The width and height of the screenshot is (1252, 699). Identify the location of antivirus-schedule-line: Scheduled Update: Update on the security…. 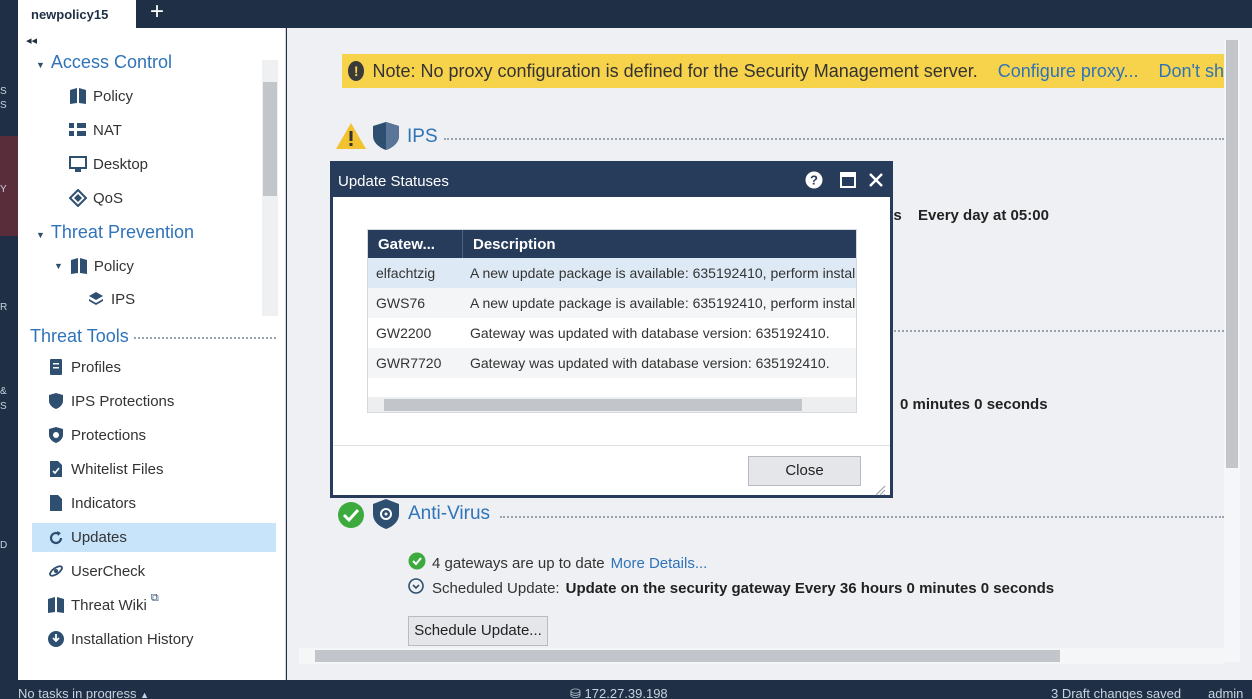
(731, 588).